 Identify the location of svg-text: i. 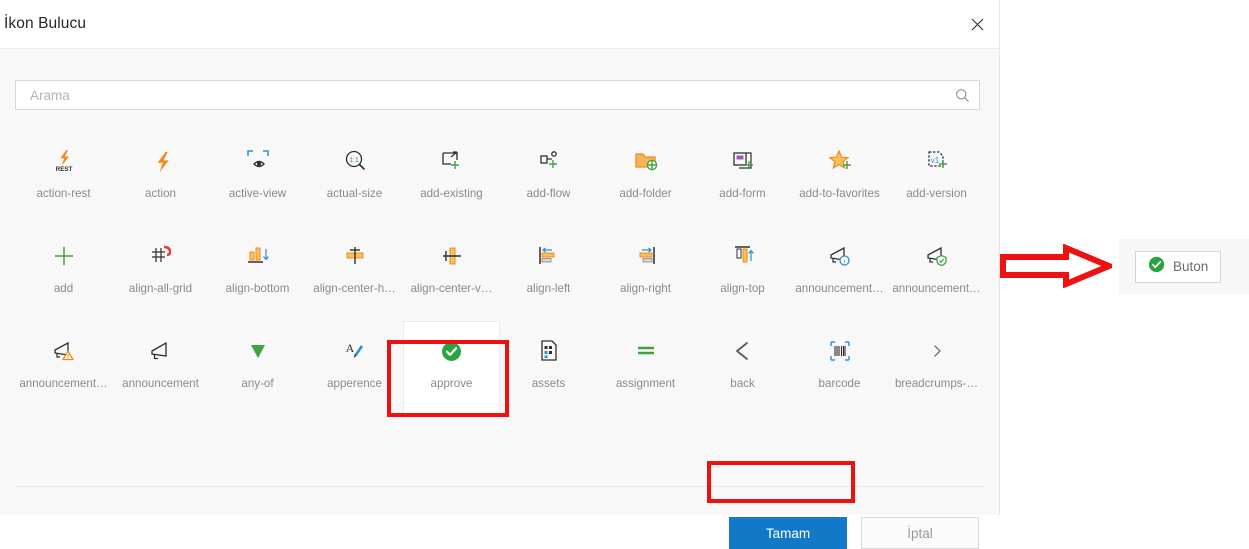
(844, 261).